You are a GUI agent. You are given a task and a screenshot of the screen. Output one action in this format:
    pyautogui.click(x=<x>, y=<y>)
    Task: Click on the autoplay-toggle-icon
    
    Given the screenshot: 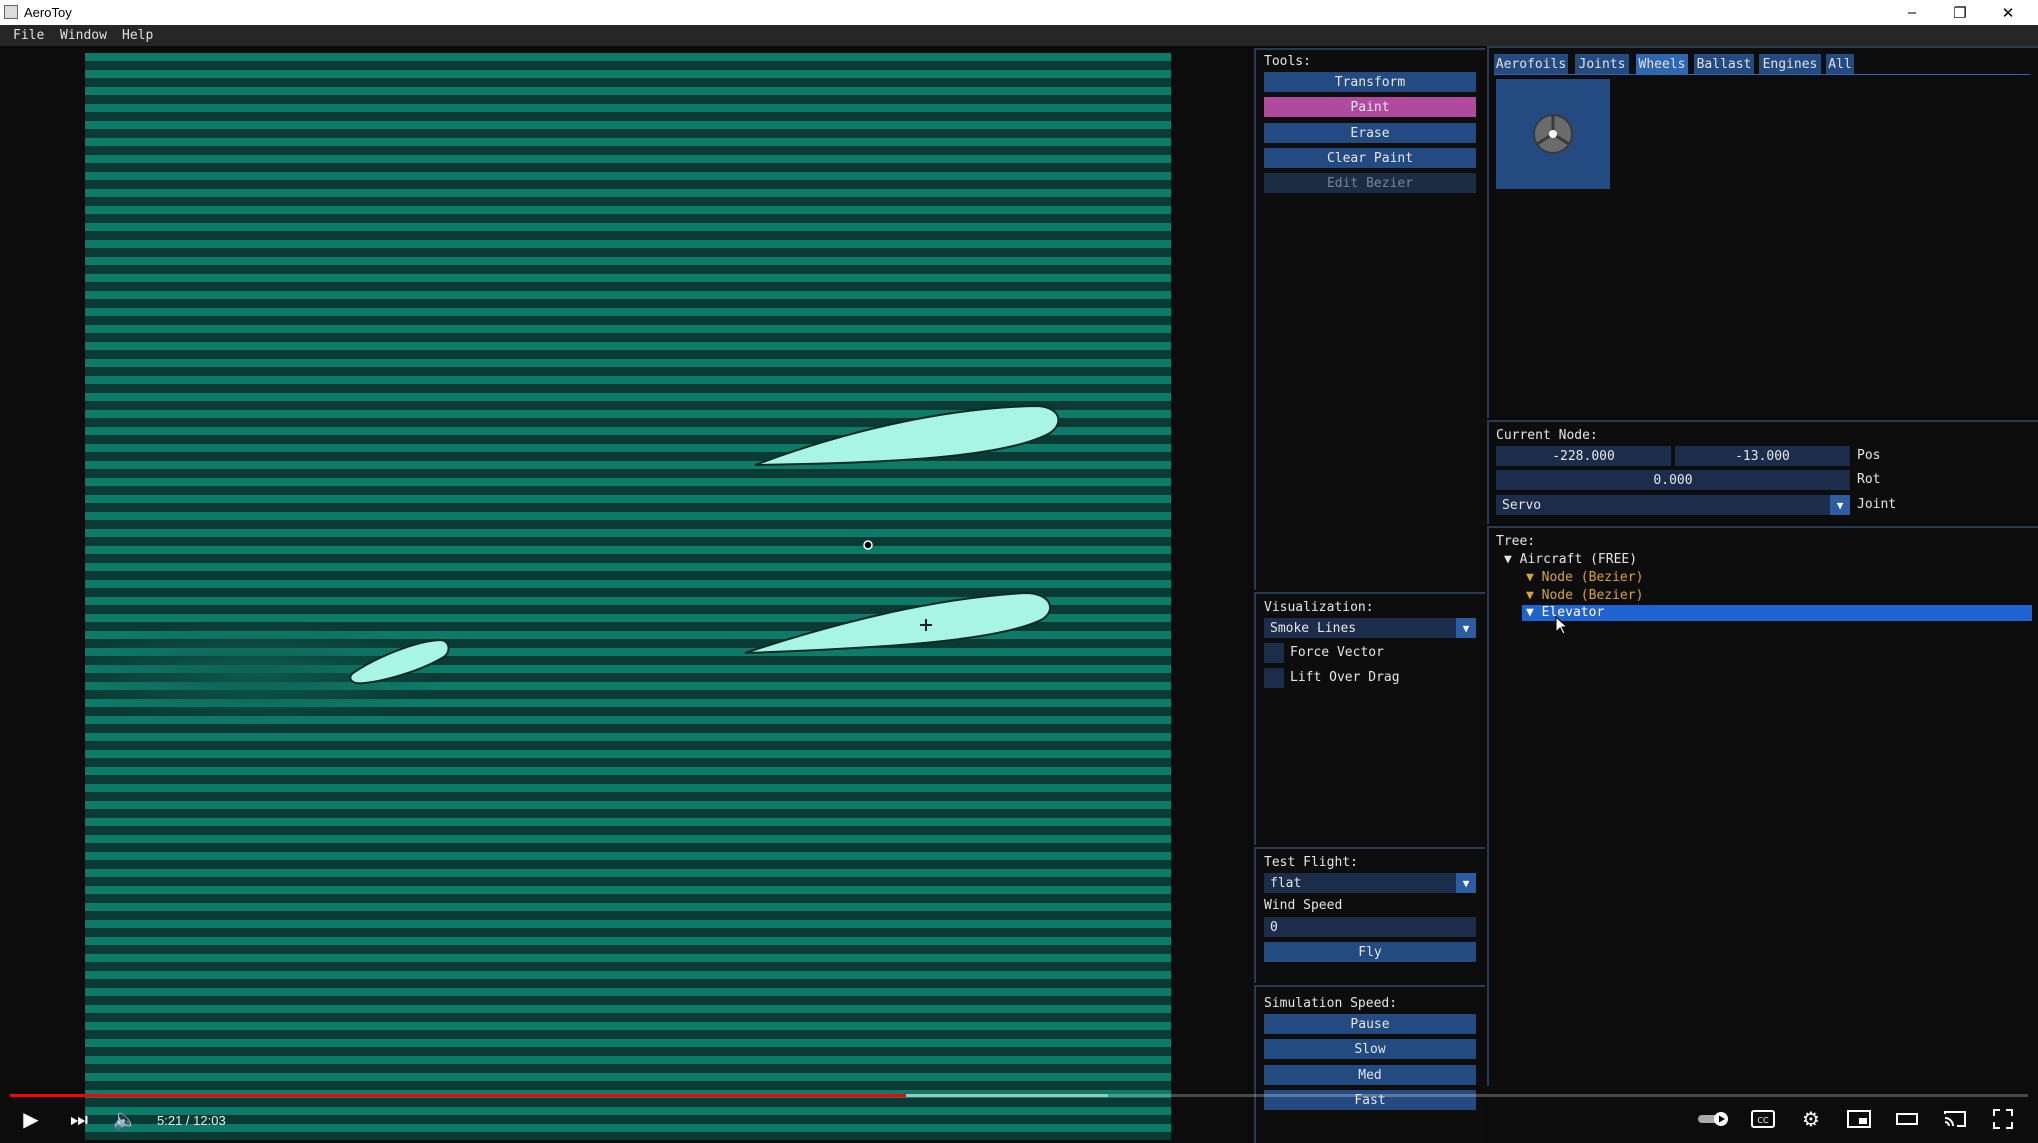 What is the action you would take?
    pyautogui.click(x=1714, y=1119)
    